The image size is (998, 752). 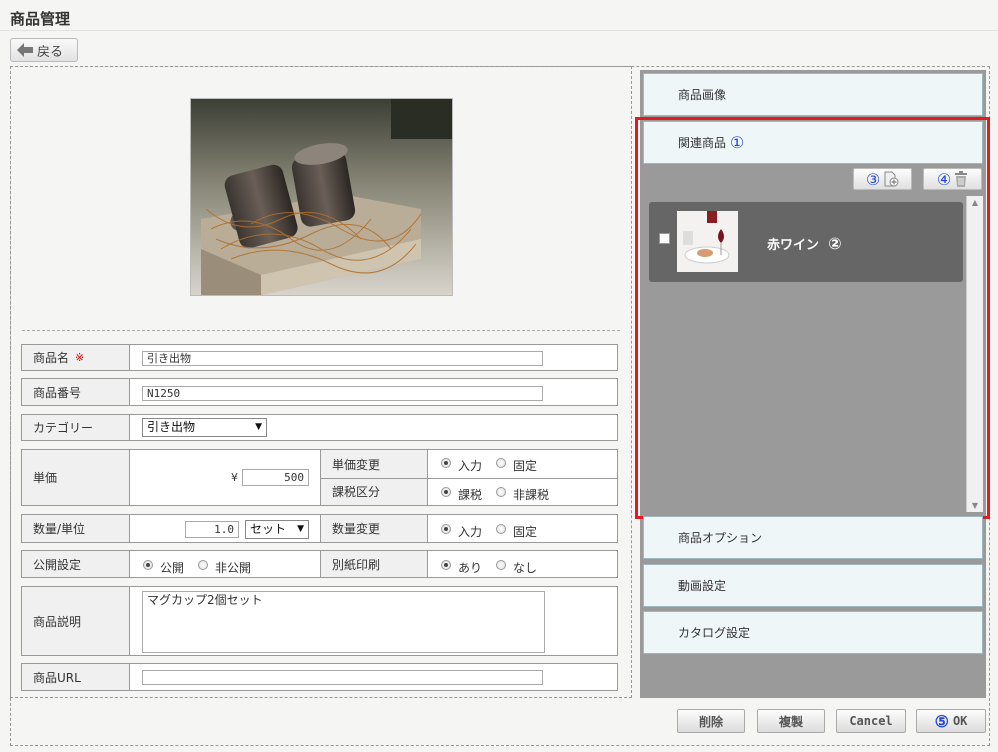 What do you see at coordinates (342, 677) in the screenshot?
I see `url-input` at bounding box center [342, 677].